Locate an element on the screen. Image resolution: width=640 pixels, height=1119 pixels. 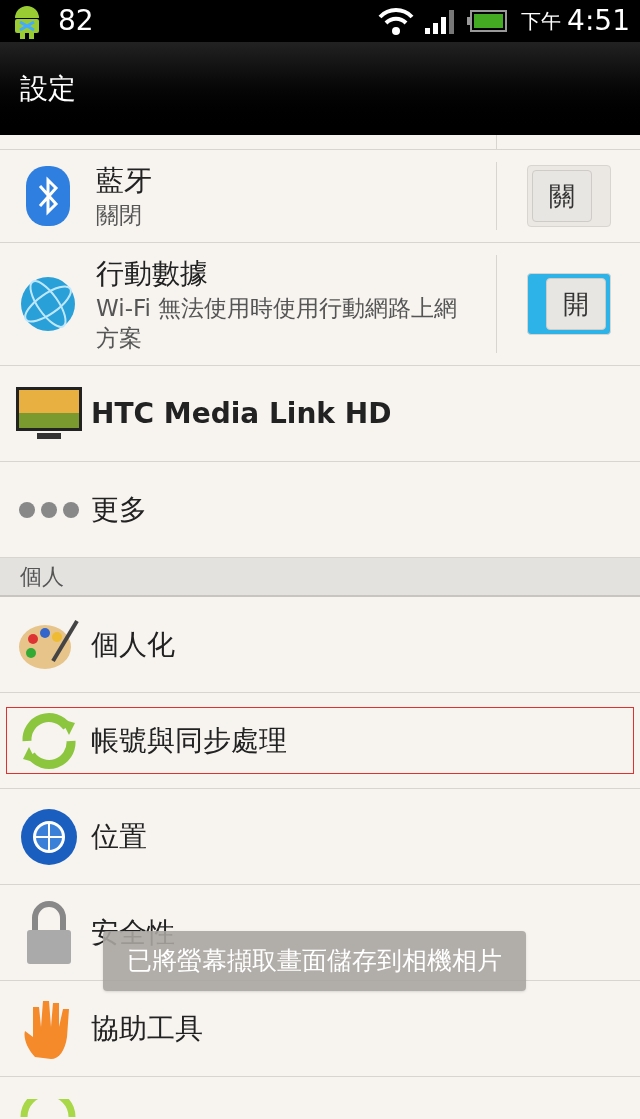
setting-title: HTC Media Link HD is located at coordinates (241, 413).